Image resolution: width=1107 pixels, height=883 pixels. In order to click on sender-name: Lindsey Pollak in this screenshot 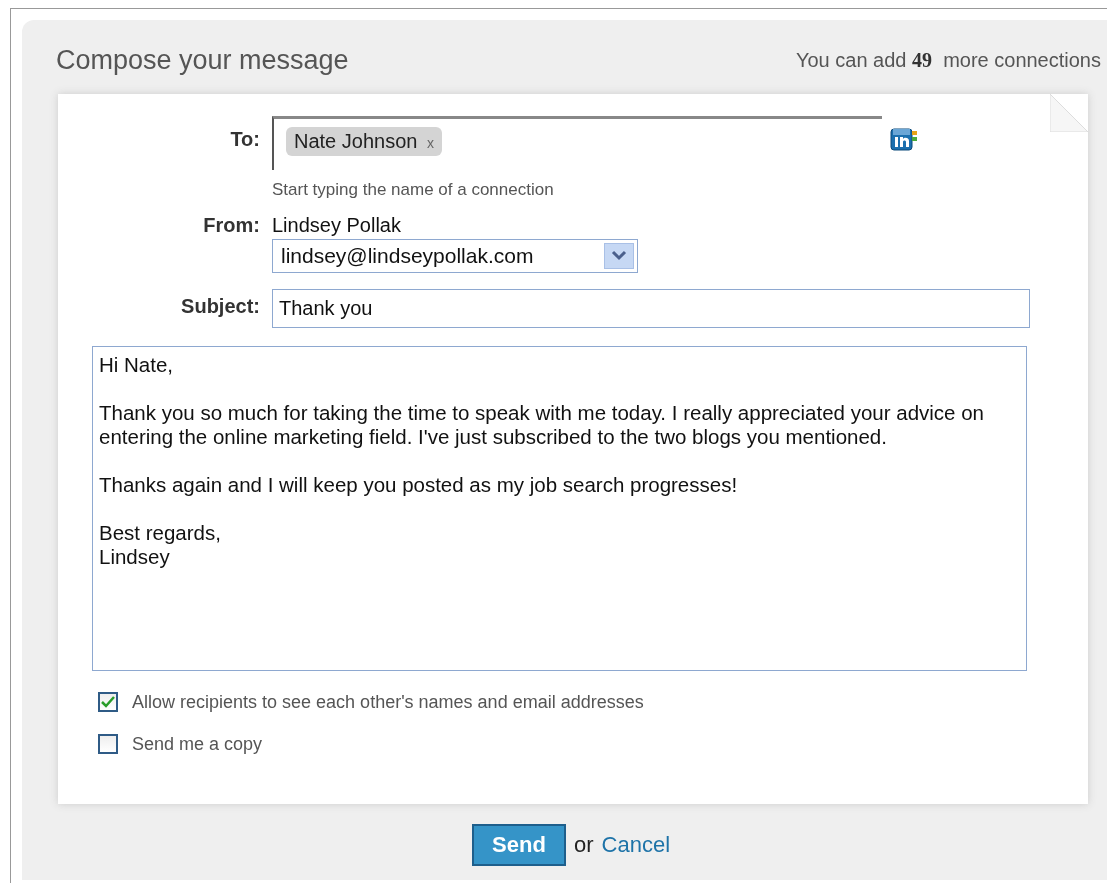, I will do `click(337, 225)`.